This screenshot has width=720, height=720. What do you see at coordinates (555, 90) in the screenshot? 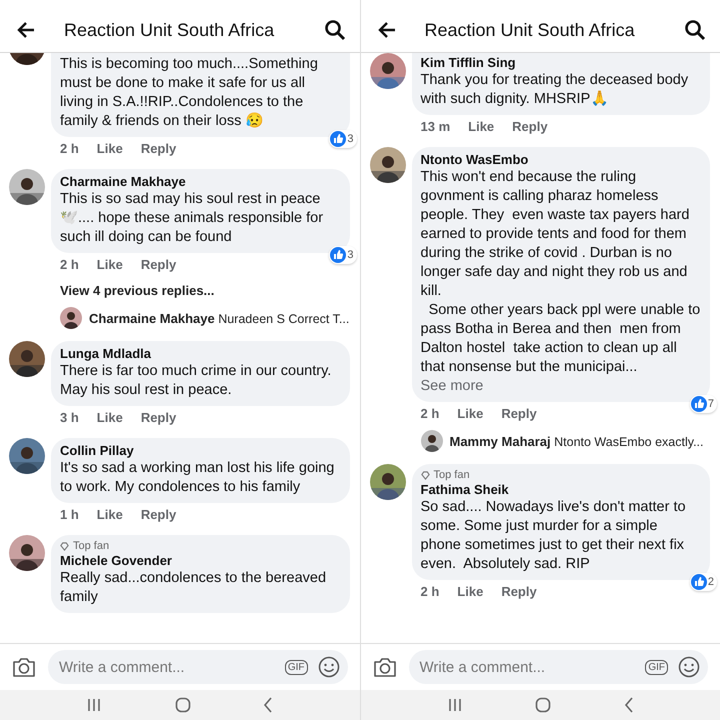
I see `comment-text: Thank you for treating the deceased body with such dignity. MHSRIP🙏` at bounding box center [555, 90].